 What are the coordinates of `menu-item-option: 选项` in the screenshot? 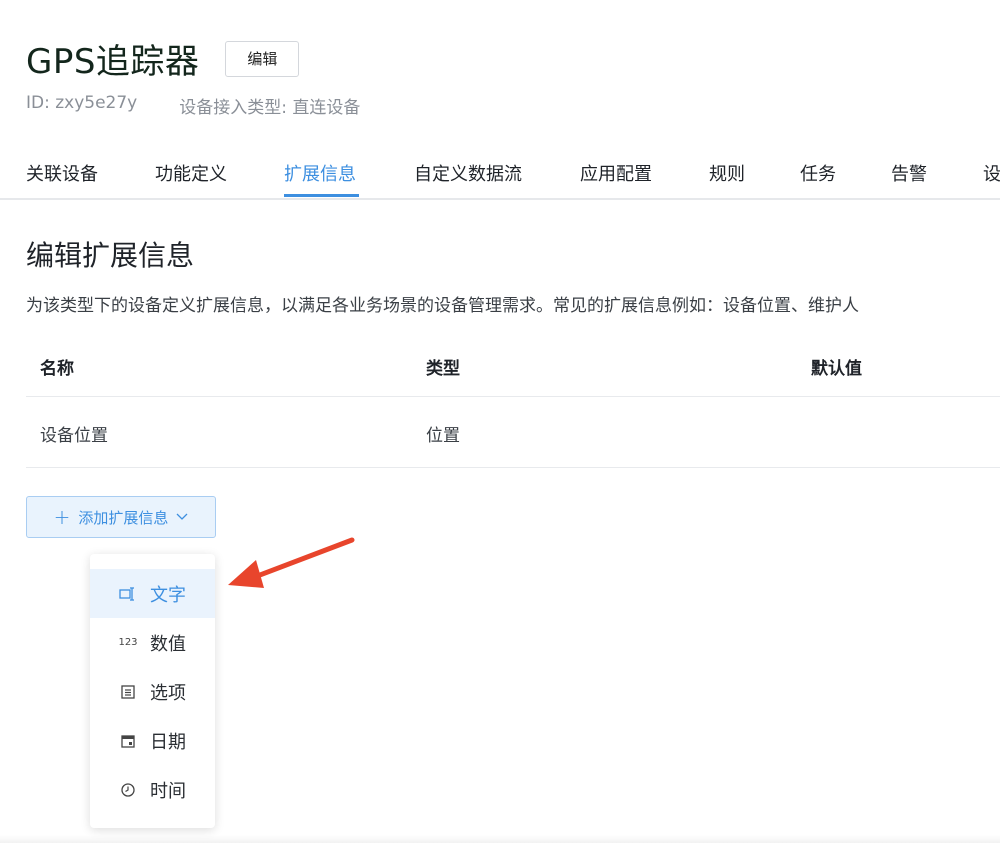 It's located at (152, 691).